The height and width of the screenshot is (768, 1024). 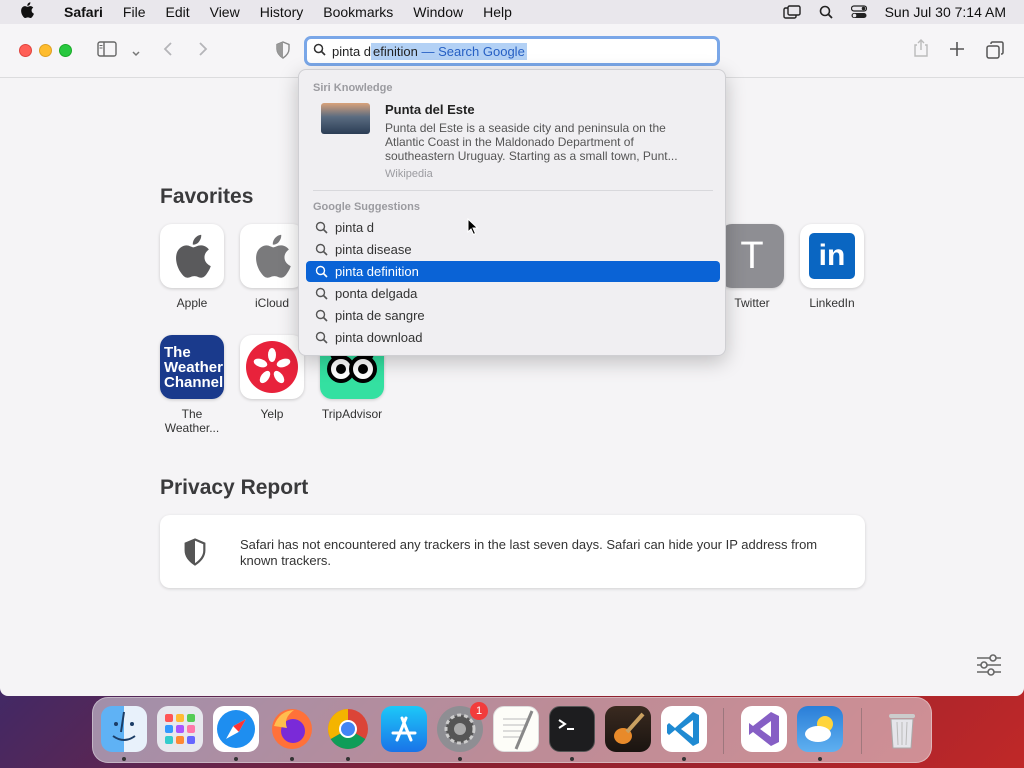 I want to click on suggestion-item: pinta de sangre, so click(x=513, y=315).